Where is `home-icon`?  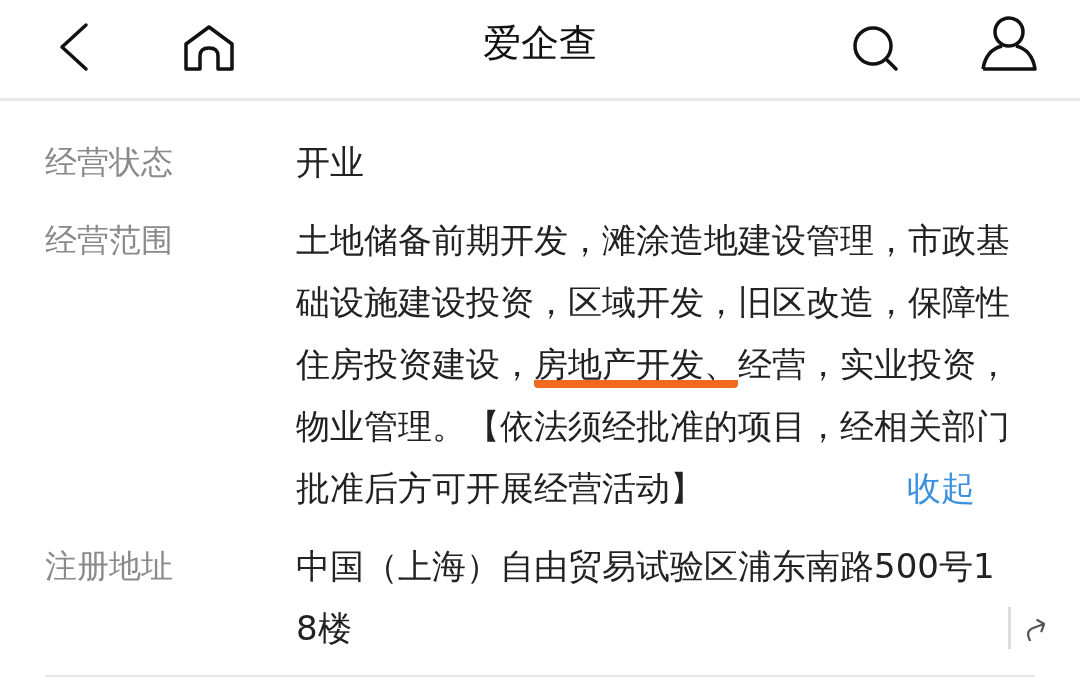 home-icon is located at coordinates (209, 48).